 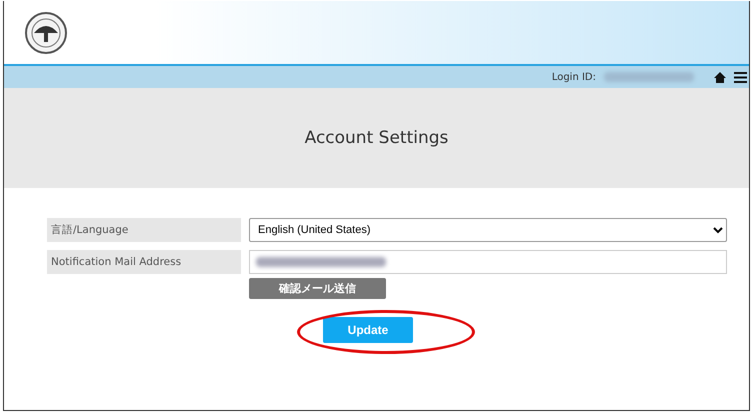 I want to click on send-confirmation-button: 確認メール送信, so click(x=317, y=288).